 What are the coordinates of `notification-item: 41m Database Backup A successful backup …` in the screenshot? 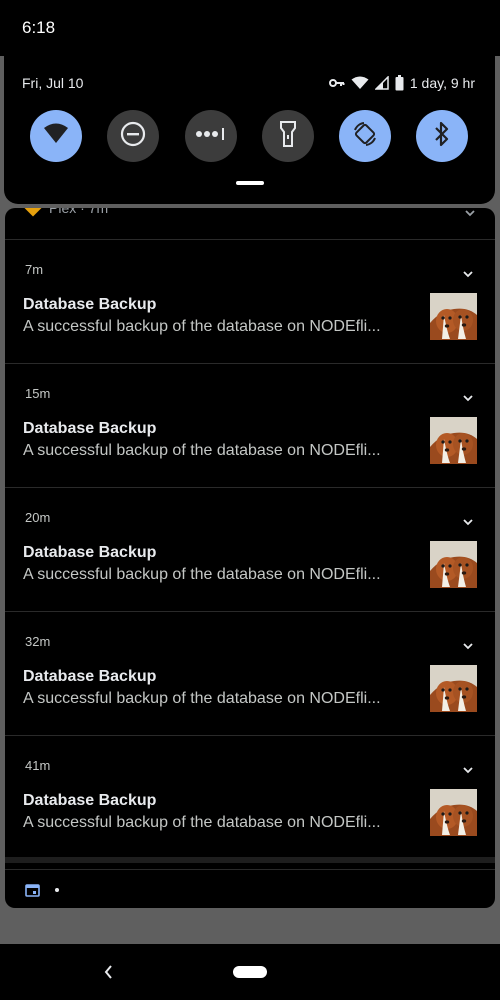 It's located at (250, 797).